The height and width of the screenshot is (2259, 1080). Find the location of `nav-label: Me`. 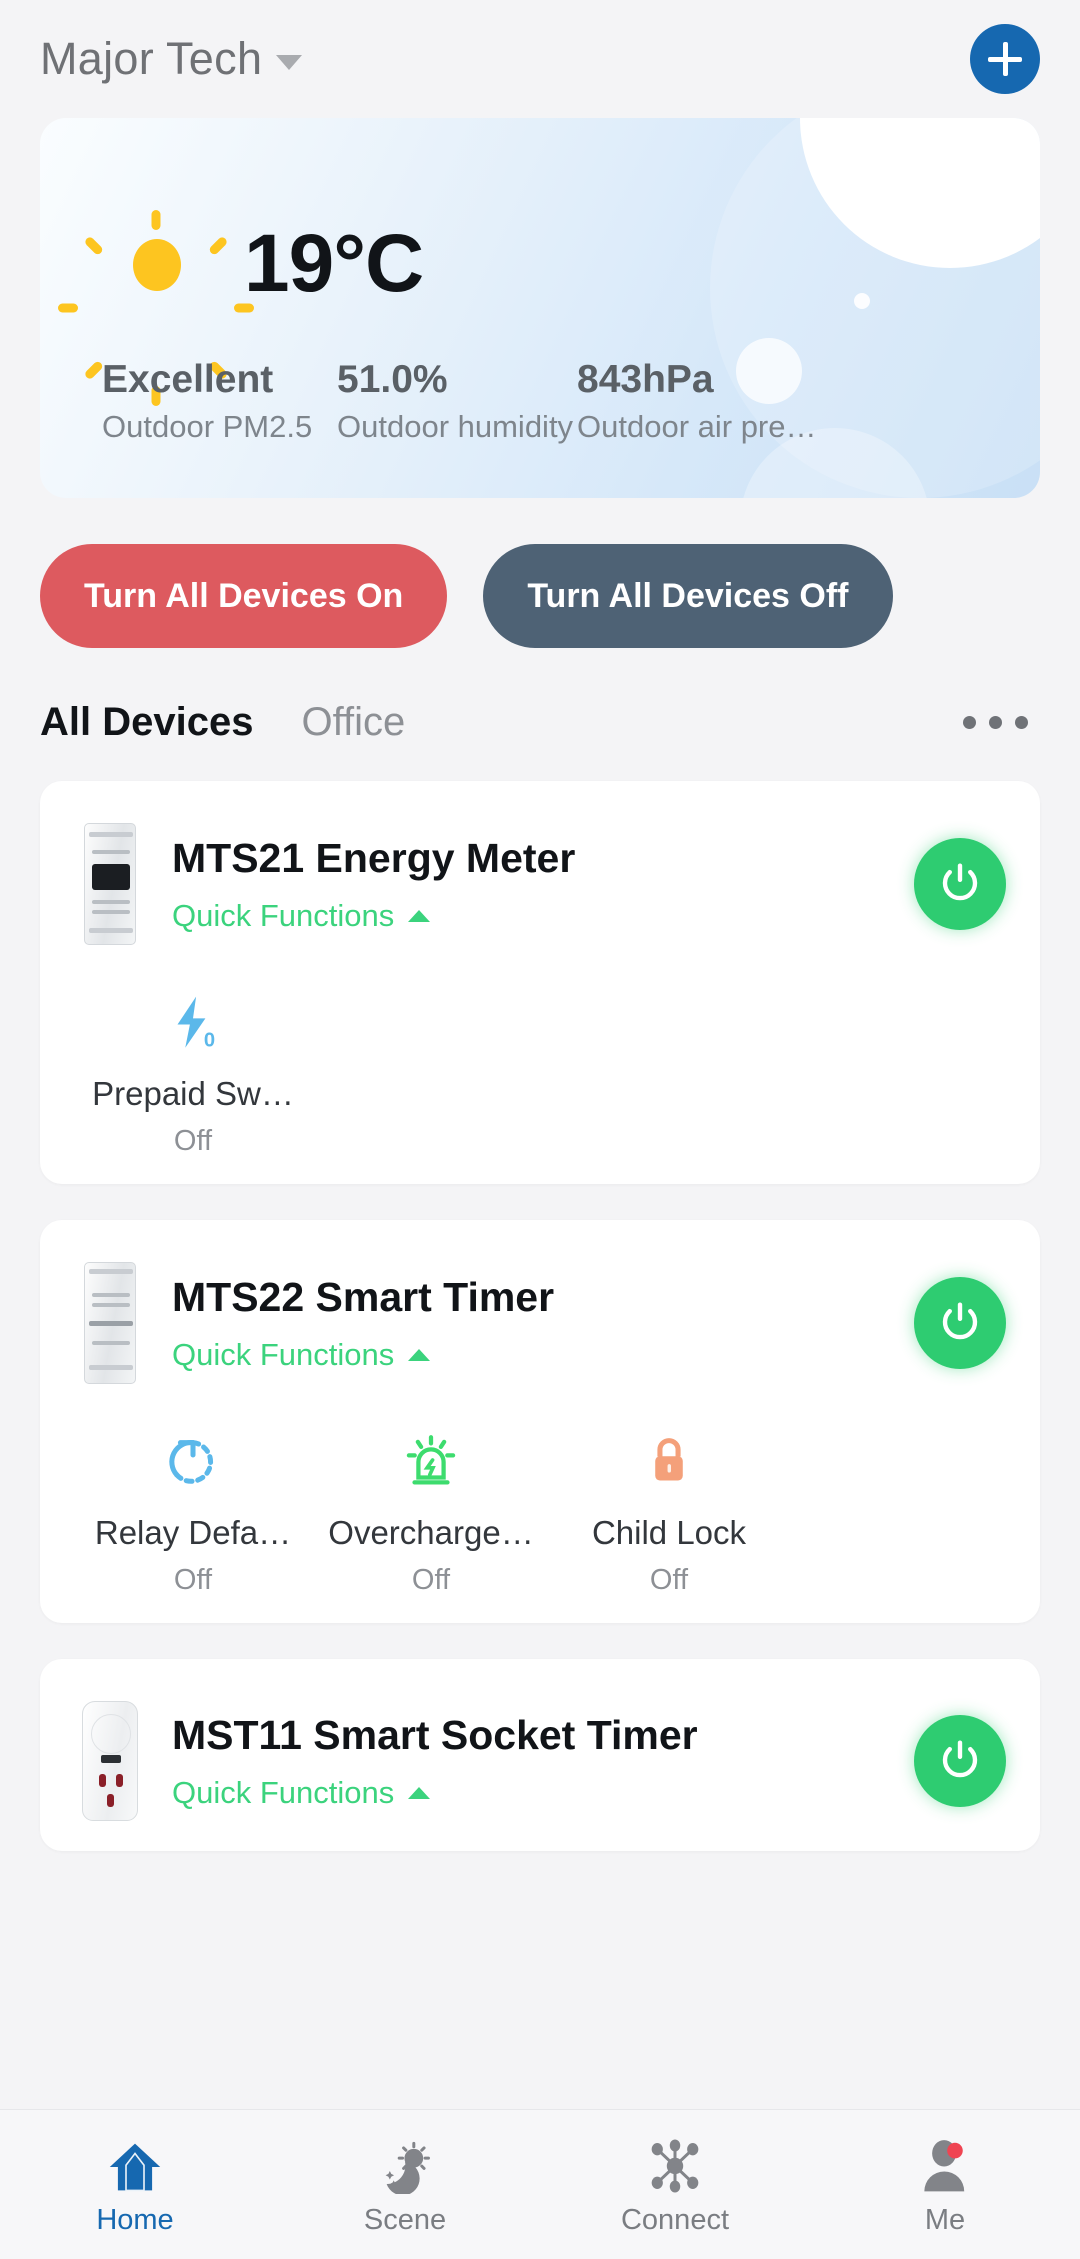

nav-label: Me is located at coordinates (945, 2220).